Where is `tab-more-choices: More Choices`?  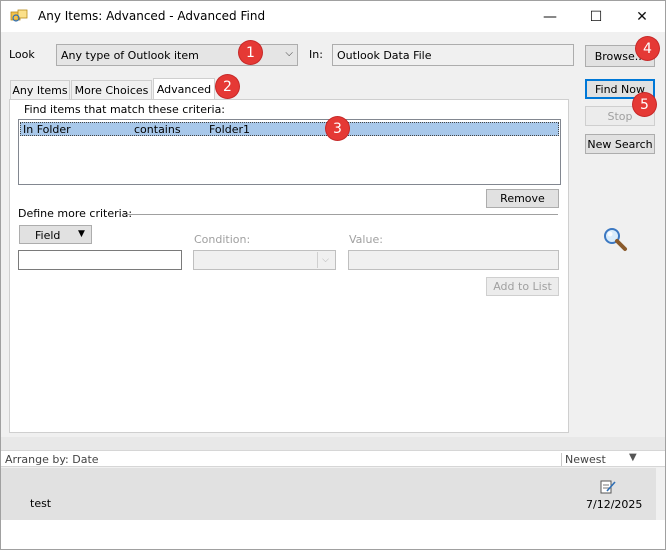
tab-more-choices: More Choices is located at coordinates (111, 90).